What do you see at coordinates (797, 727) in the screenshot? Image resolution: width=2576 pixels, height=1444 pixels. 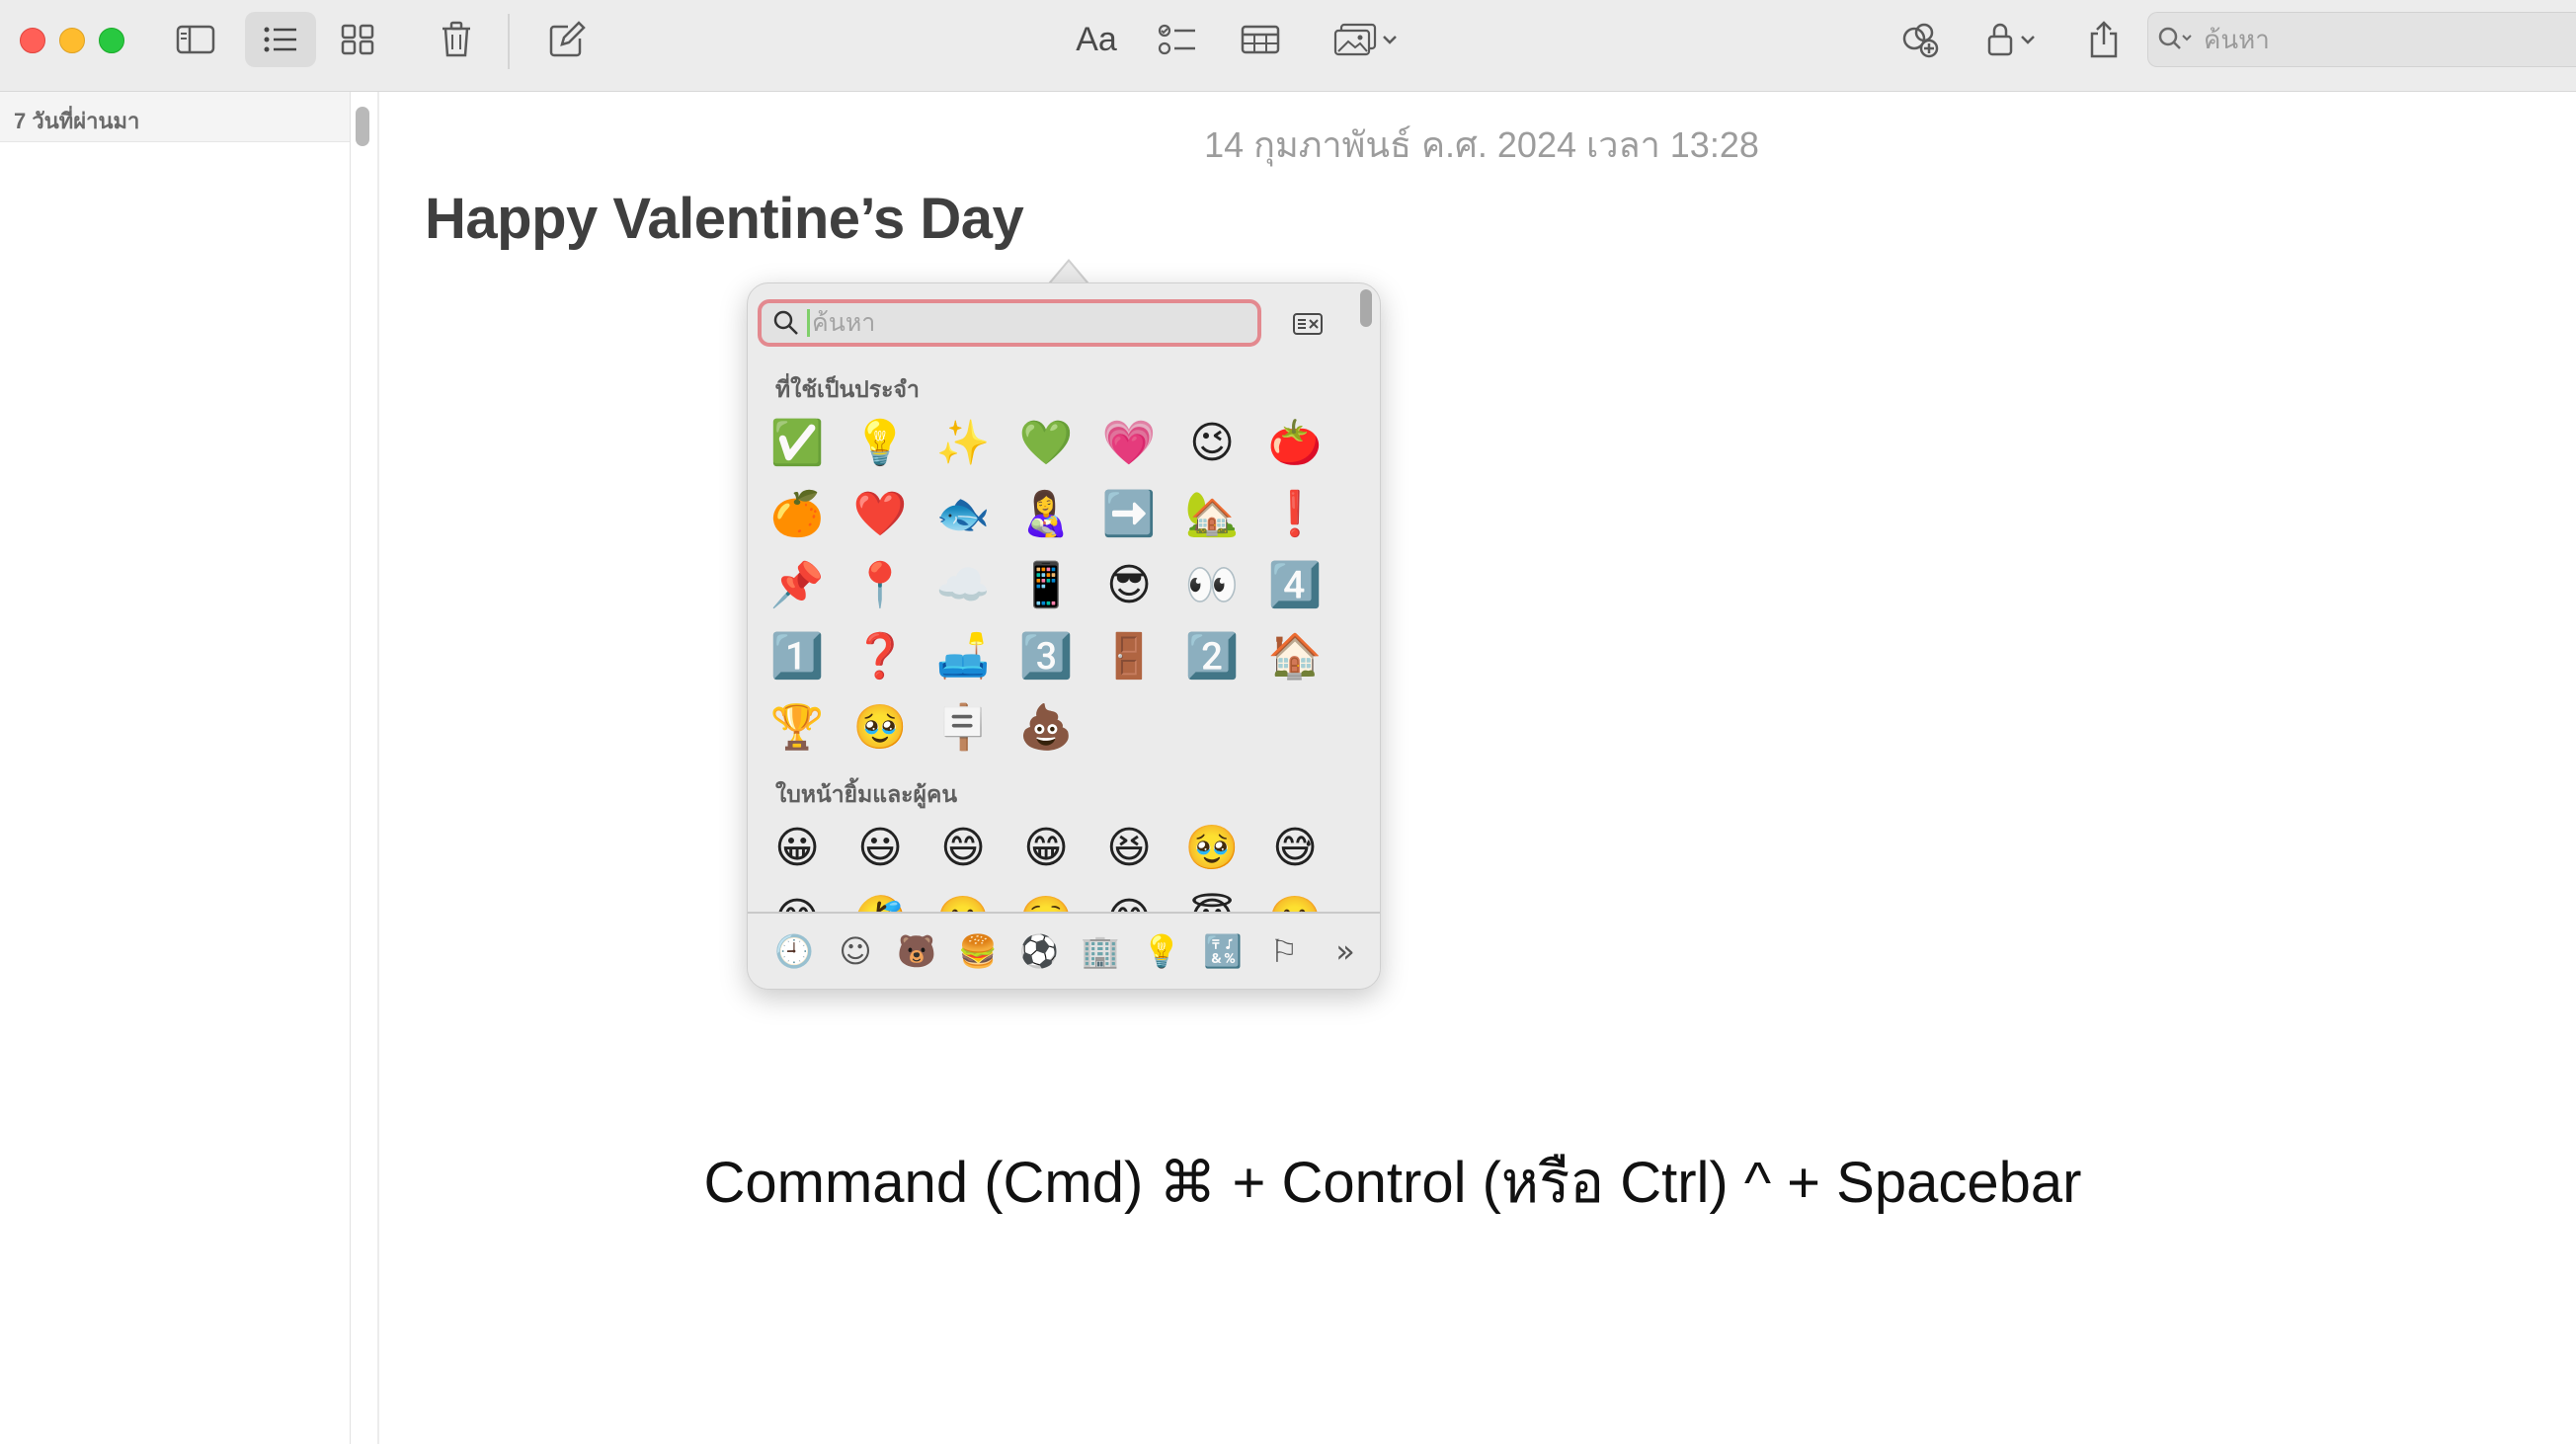 I see `emoji-button: 🏆` at bounding box center [797, 727].